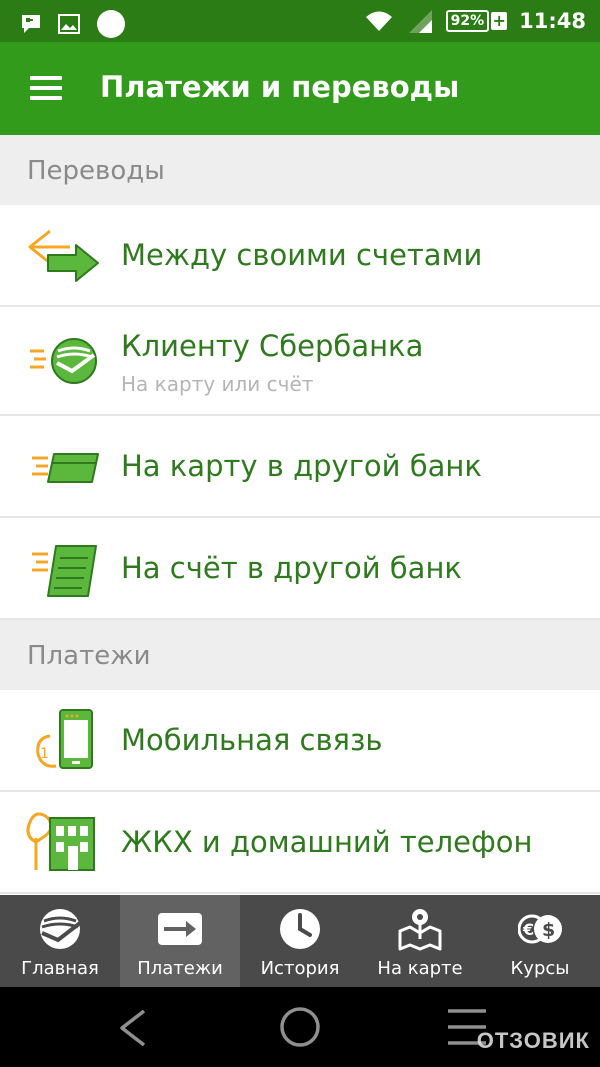 Image resolution: width=600 pixels, height=1067 pixels. What do you see at coordinates (499, 20) in the screenshot?
I see `battery-charging-indicator: +` at bounding box center [499, 20].